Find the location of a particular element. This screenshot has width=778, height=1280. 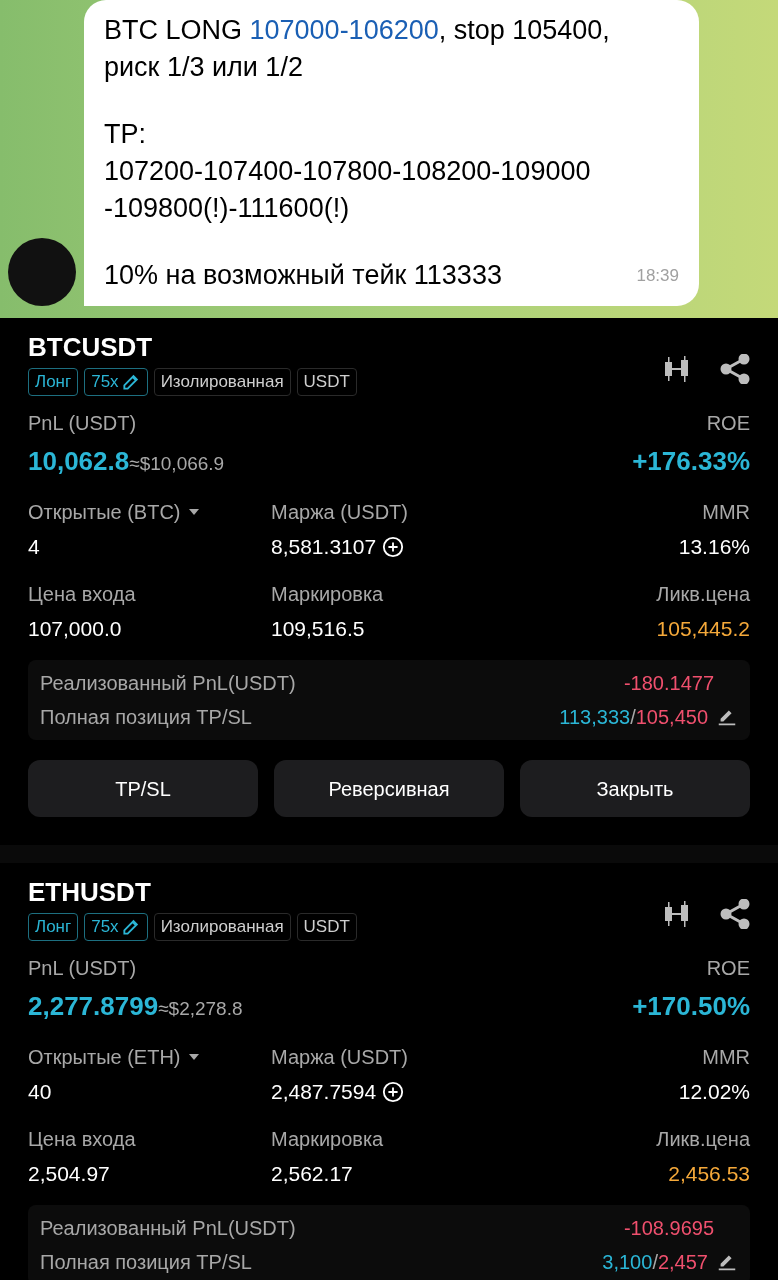

stat-label: Открытые (ETH) is located at coordinates (104, 1057).